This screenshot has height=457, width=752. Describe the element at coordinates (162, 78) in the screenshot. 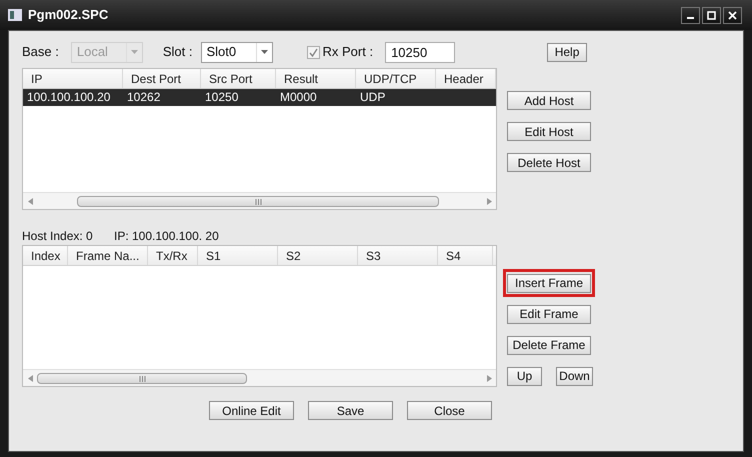

I see `column-header: Dest Port` at that location.